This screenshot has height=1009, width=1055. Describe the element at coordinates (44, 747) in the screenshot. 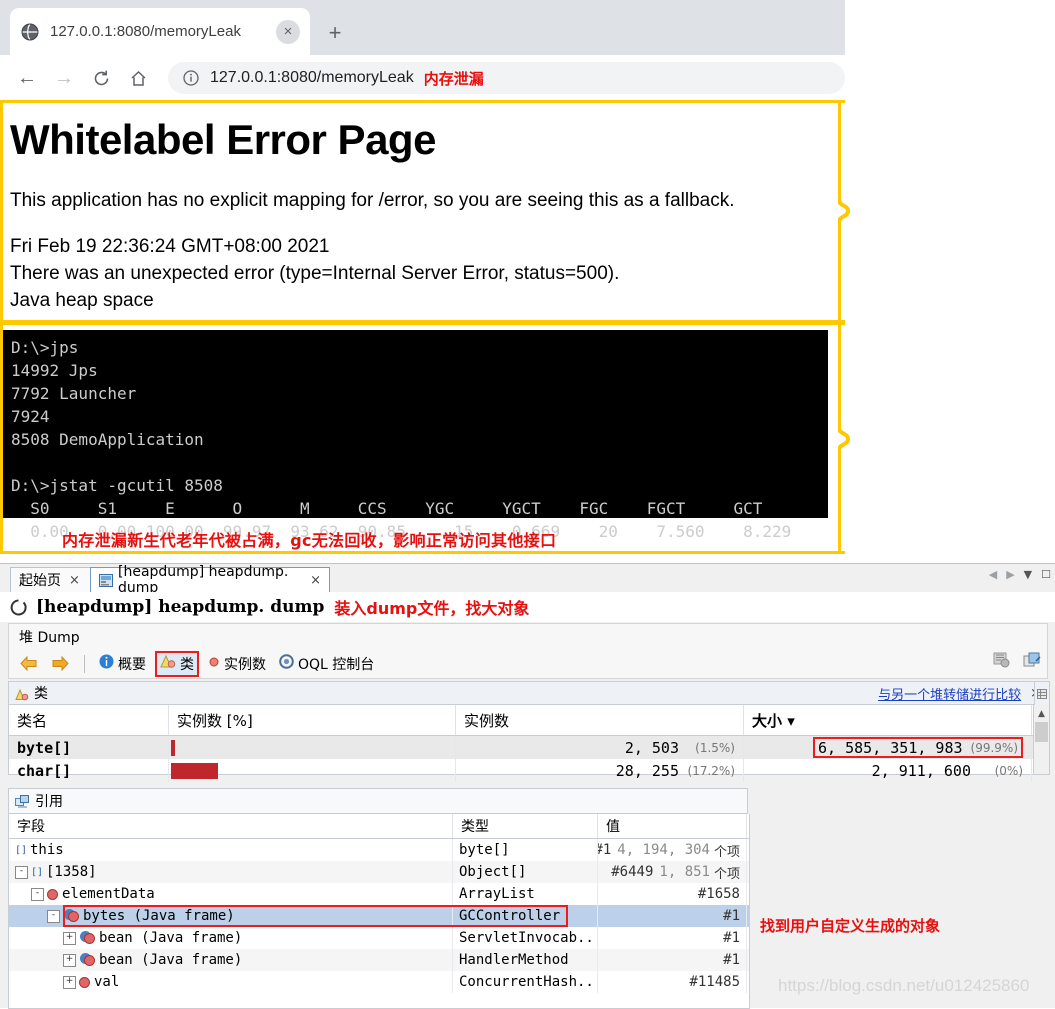

I see `class-name: byte[]` at that location.